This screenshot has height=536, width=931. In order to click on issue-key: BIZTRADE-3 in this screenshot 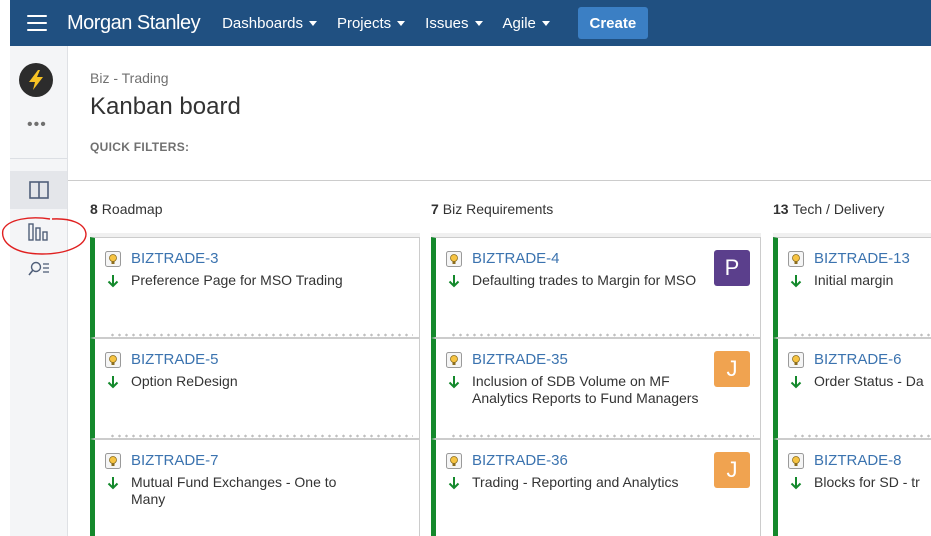, I will do `click(175, 258)`.